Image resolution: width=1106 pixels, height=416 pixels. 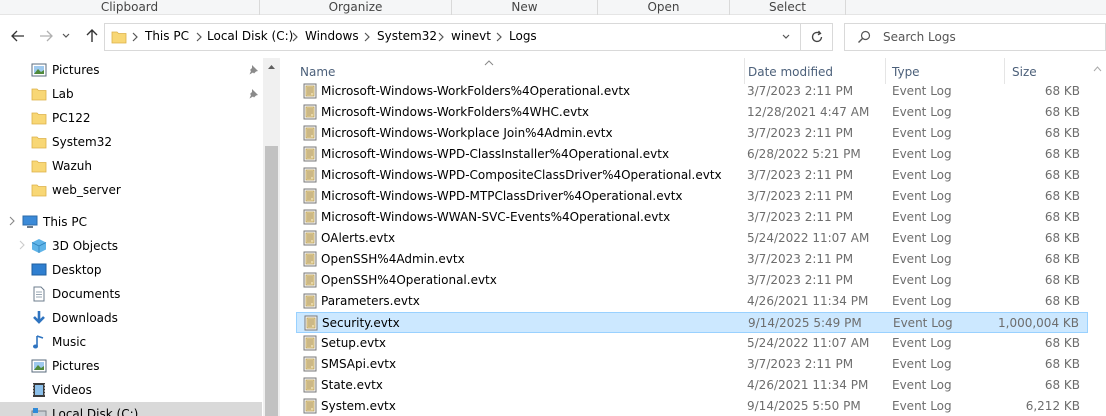 I want to click on file-name: OpenSSH%4Admin.evtx, so click(x=393, y=259).